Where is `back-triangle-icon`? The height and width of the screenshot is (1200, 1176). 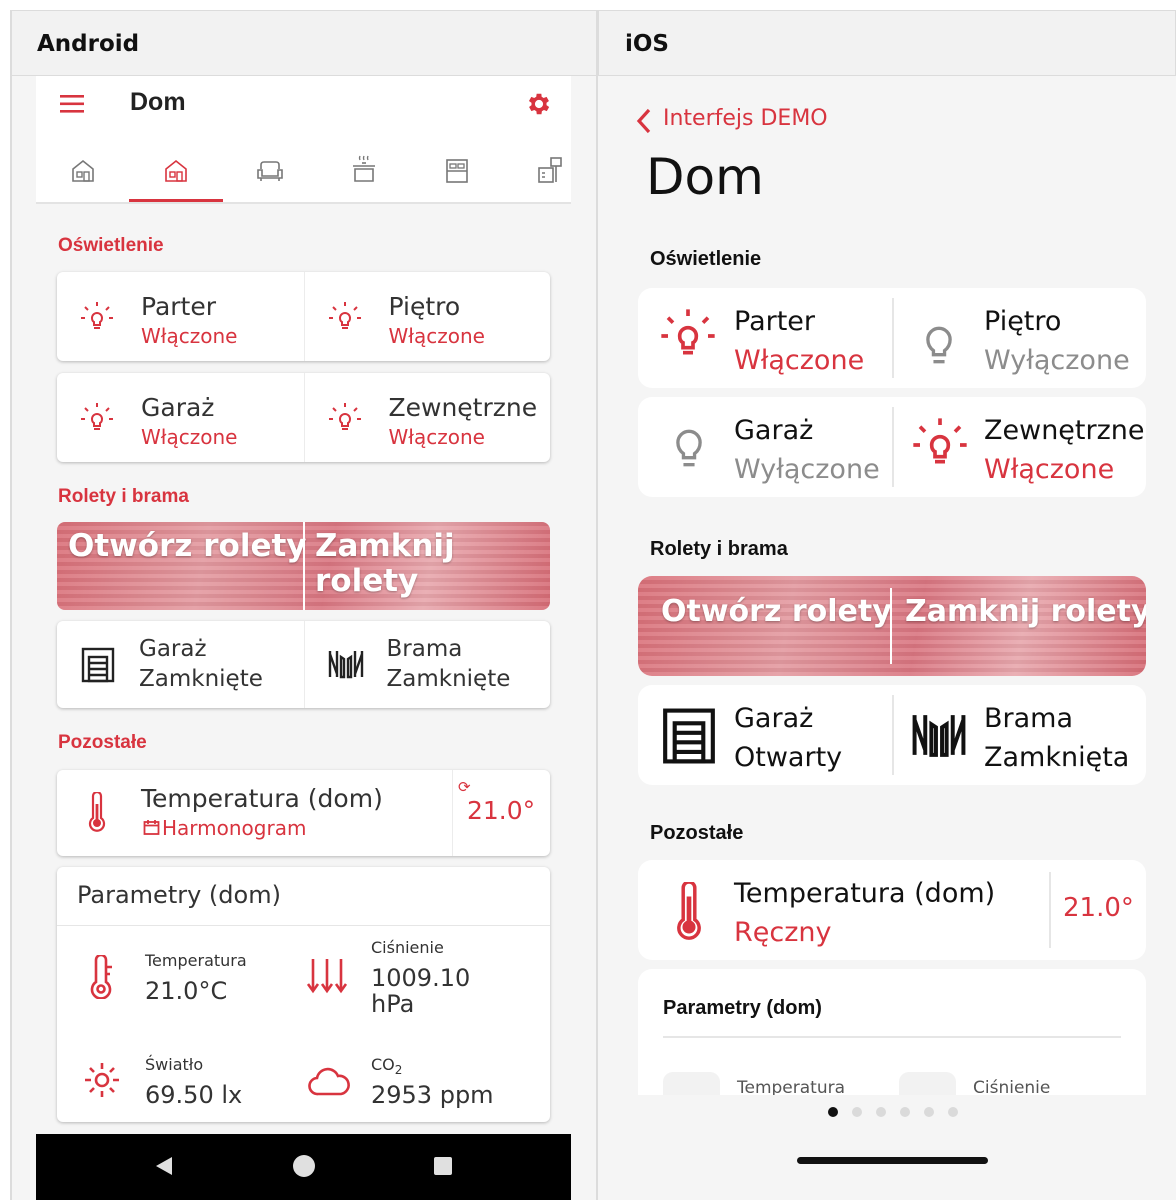 back-triangle-icon is located at coordinates (164, 1166).